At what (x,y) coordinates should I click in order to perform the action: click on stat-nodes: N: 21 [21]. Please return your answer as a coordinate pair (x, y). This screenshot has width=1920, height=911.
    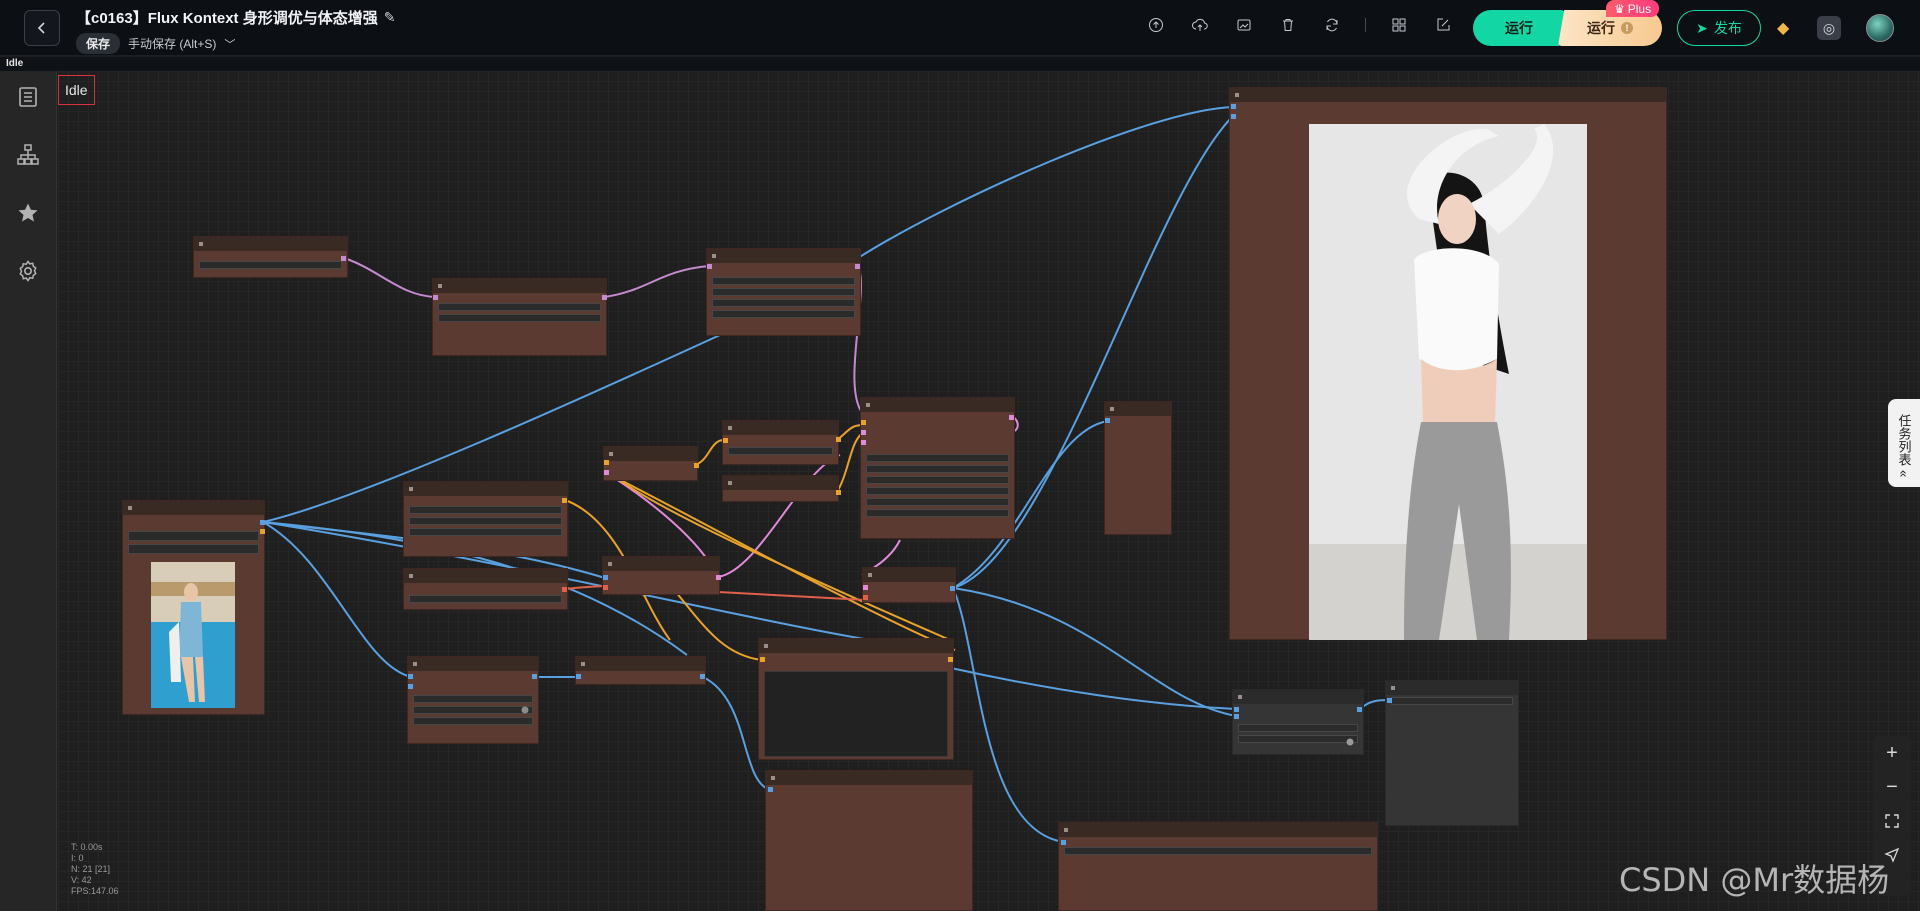
    Looking at the image, I should click on (91, 869).